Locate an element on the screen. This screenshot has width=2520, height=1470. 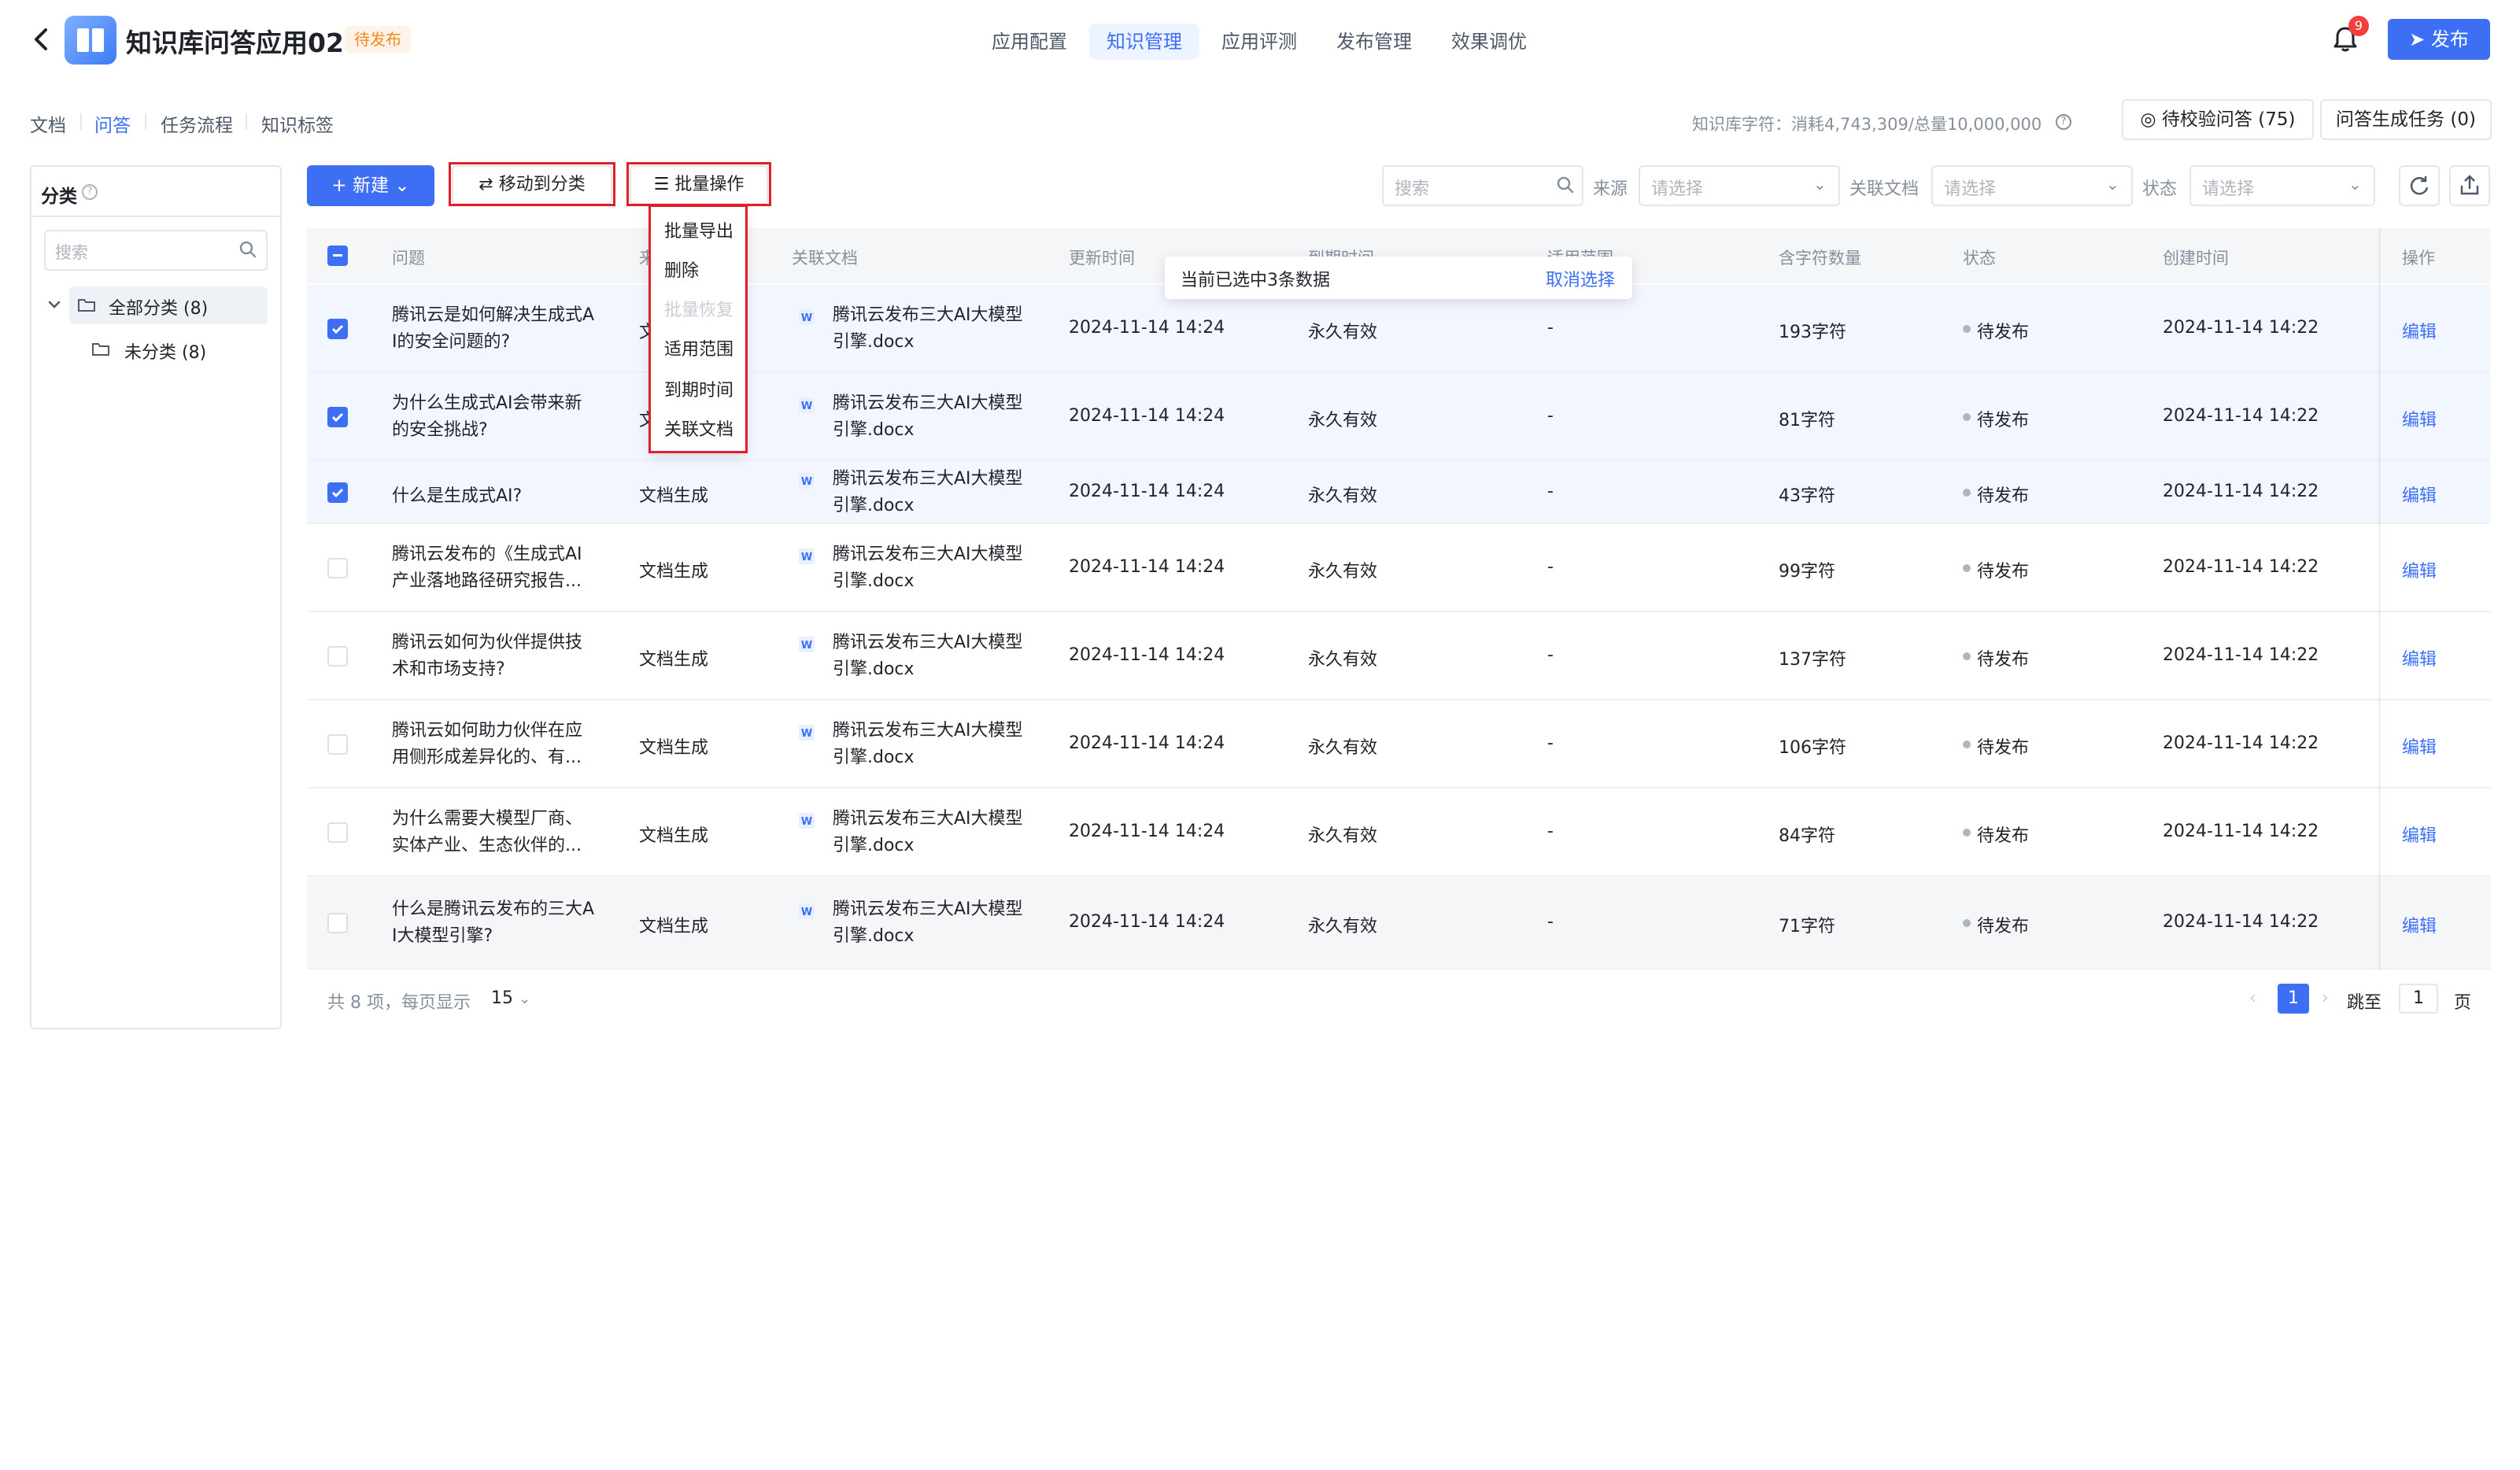
question-line: 的安全挑战? is located at coordinates (440, 430).